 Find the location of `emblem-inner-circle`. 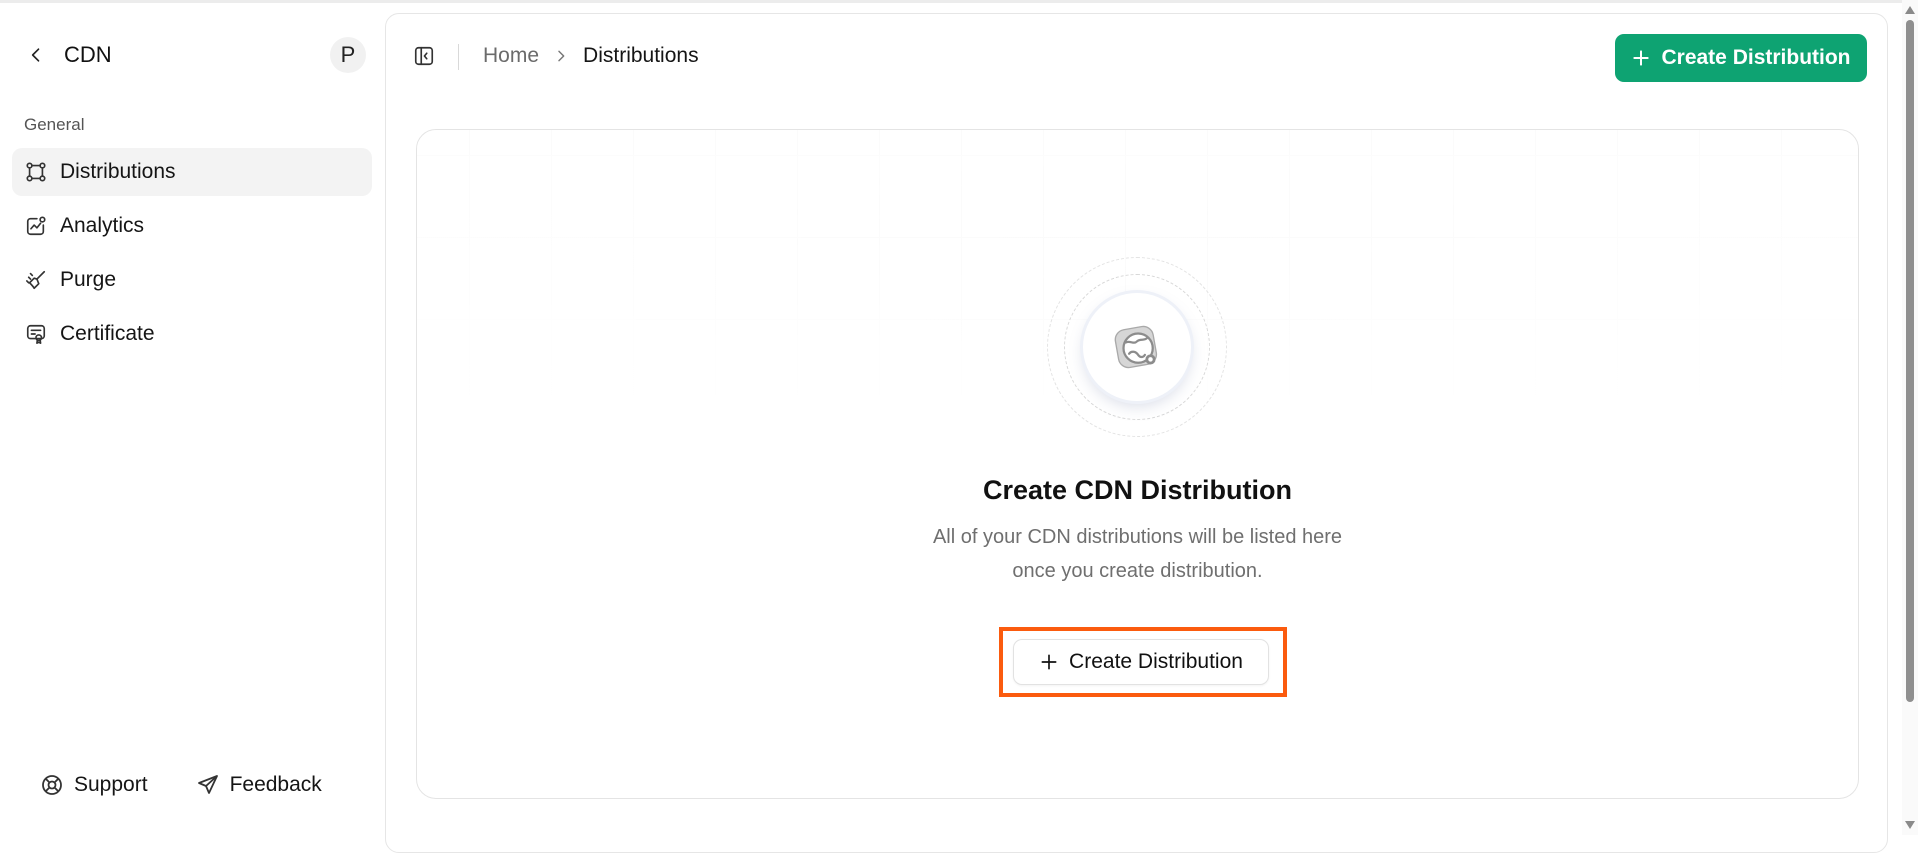

emblem-inner-circle is located at coordinates (1137, 347).